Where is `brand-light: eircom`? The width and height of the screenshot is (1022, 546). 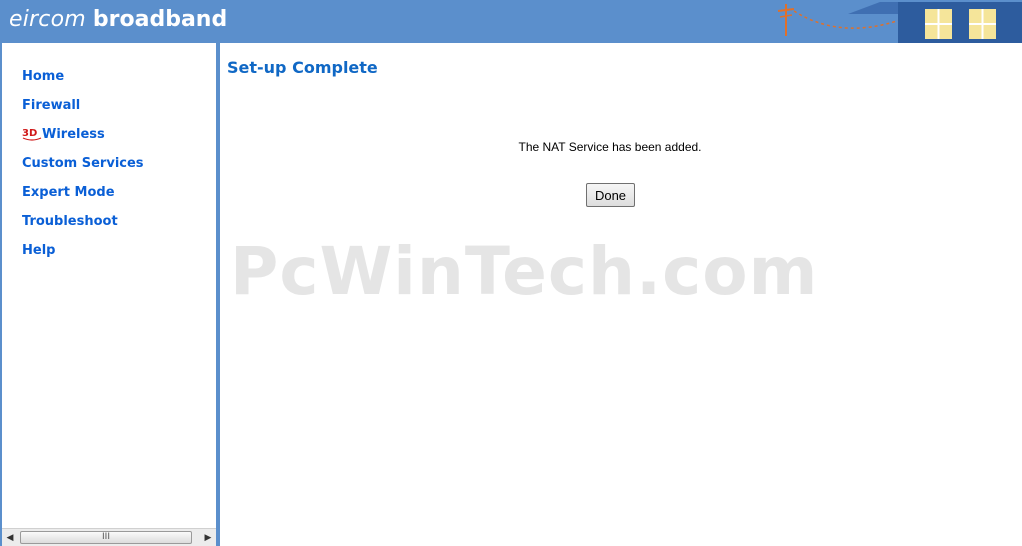 brand-light: eircom is located at coordinates (47, 19).